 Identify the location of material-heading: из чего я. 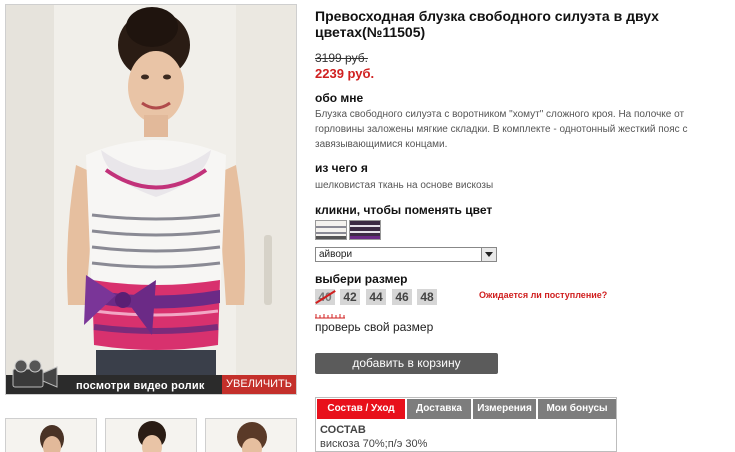
(341, 168).